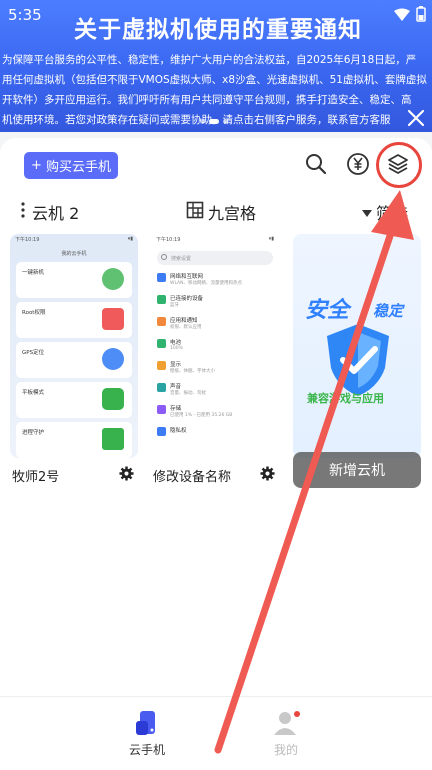  I want to click on mini-settings-label: 显示, so click(176, 365).